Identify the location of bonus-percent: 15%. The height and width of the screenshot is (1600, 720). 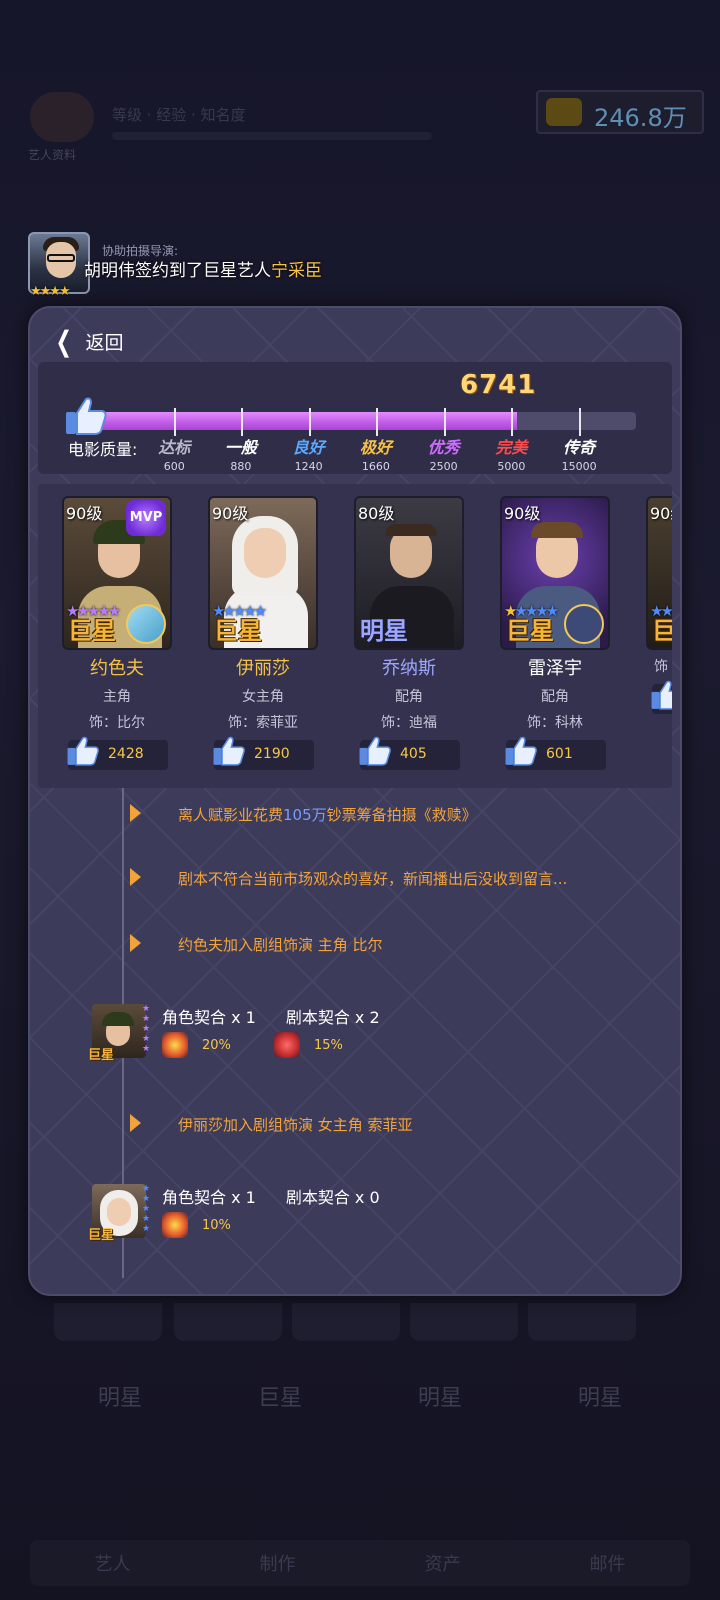
(328, 1045).